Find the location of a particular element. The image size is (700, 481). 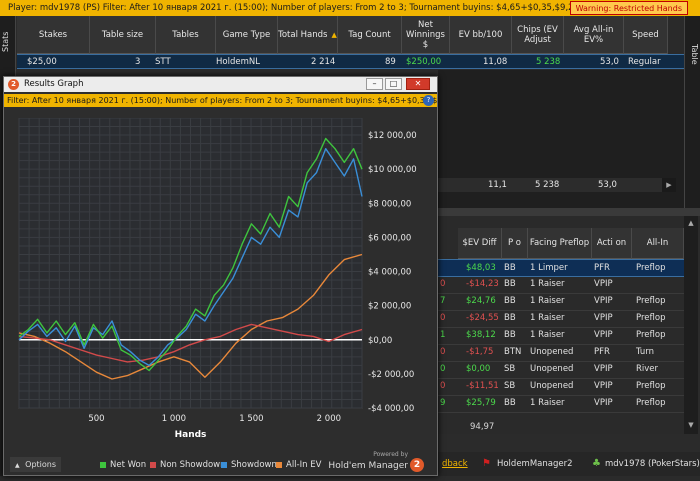

feedback-link: dback is located at coordinates (455, 464).